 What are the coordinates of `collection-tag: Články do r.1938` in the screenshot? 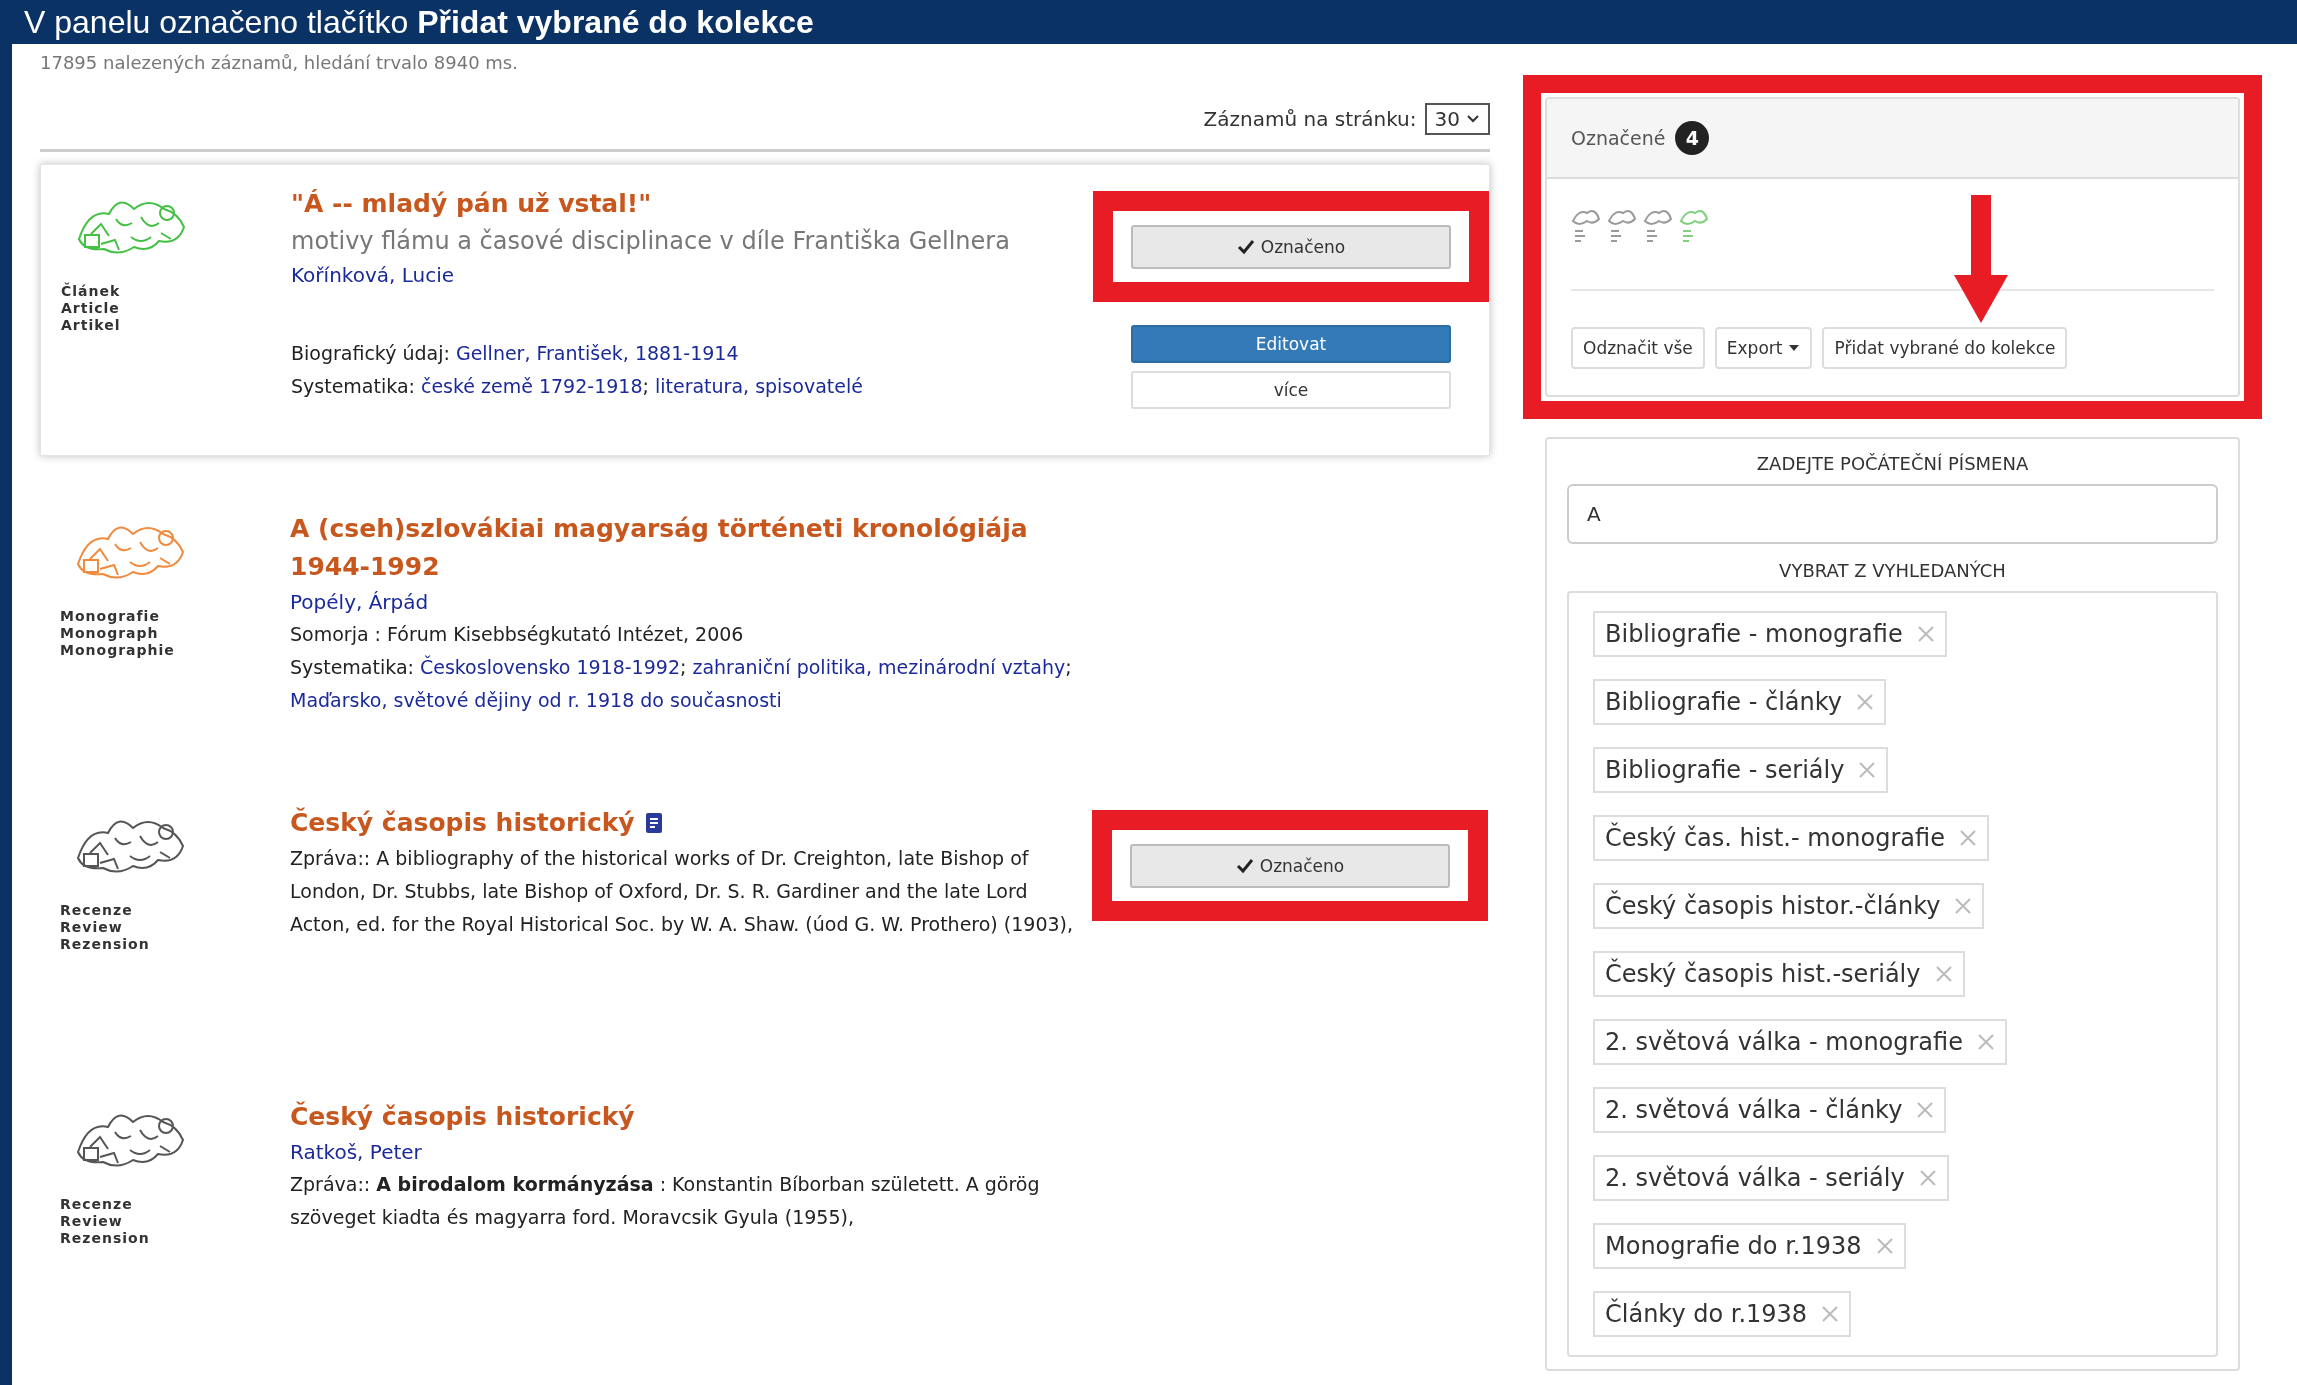 It's located at (1722, 1314).